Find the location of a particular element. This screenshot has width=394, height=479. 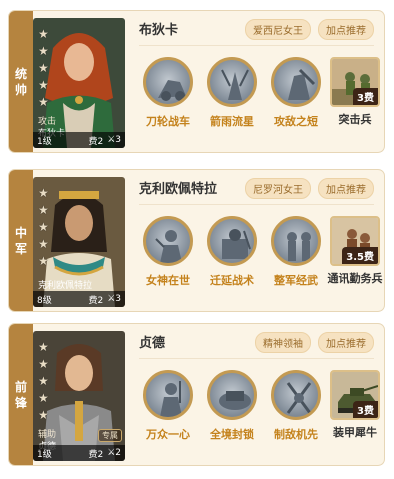

skill-label: 全境封锁 is located at coordinates (232, 434).